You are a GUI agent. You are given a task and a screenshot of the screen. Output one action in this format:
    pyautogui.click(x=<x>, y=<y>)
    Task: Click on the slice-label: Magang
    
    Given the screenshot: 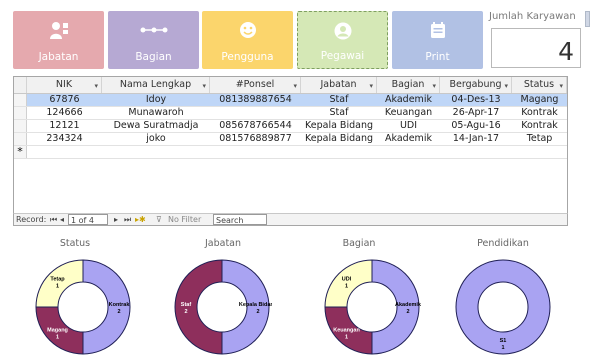 What is the action you would take?
    pyautogui.click(x=57, y=330)
    